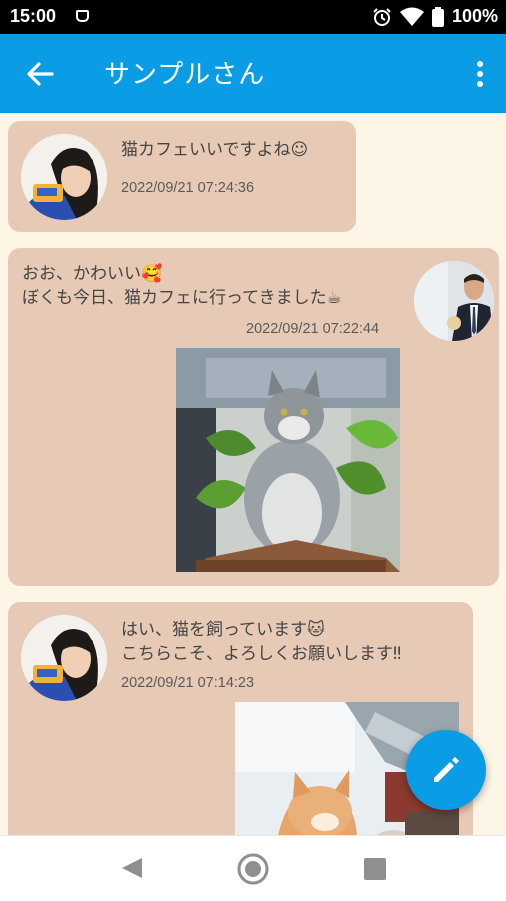 This screenshot has height=901, width=506. I want to click on page-title: サンプルさん, so click(185, 75).